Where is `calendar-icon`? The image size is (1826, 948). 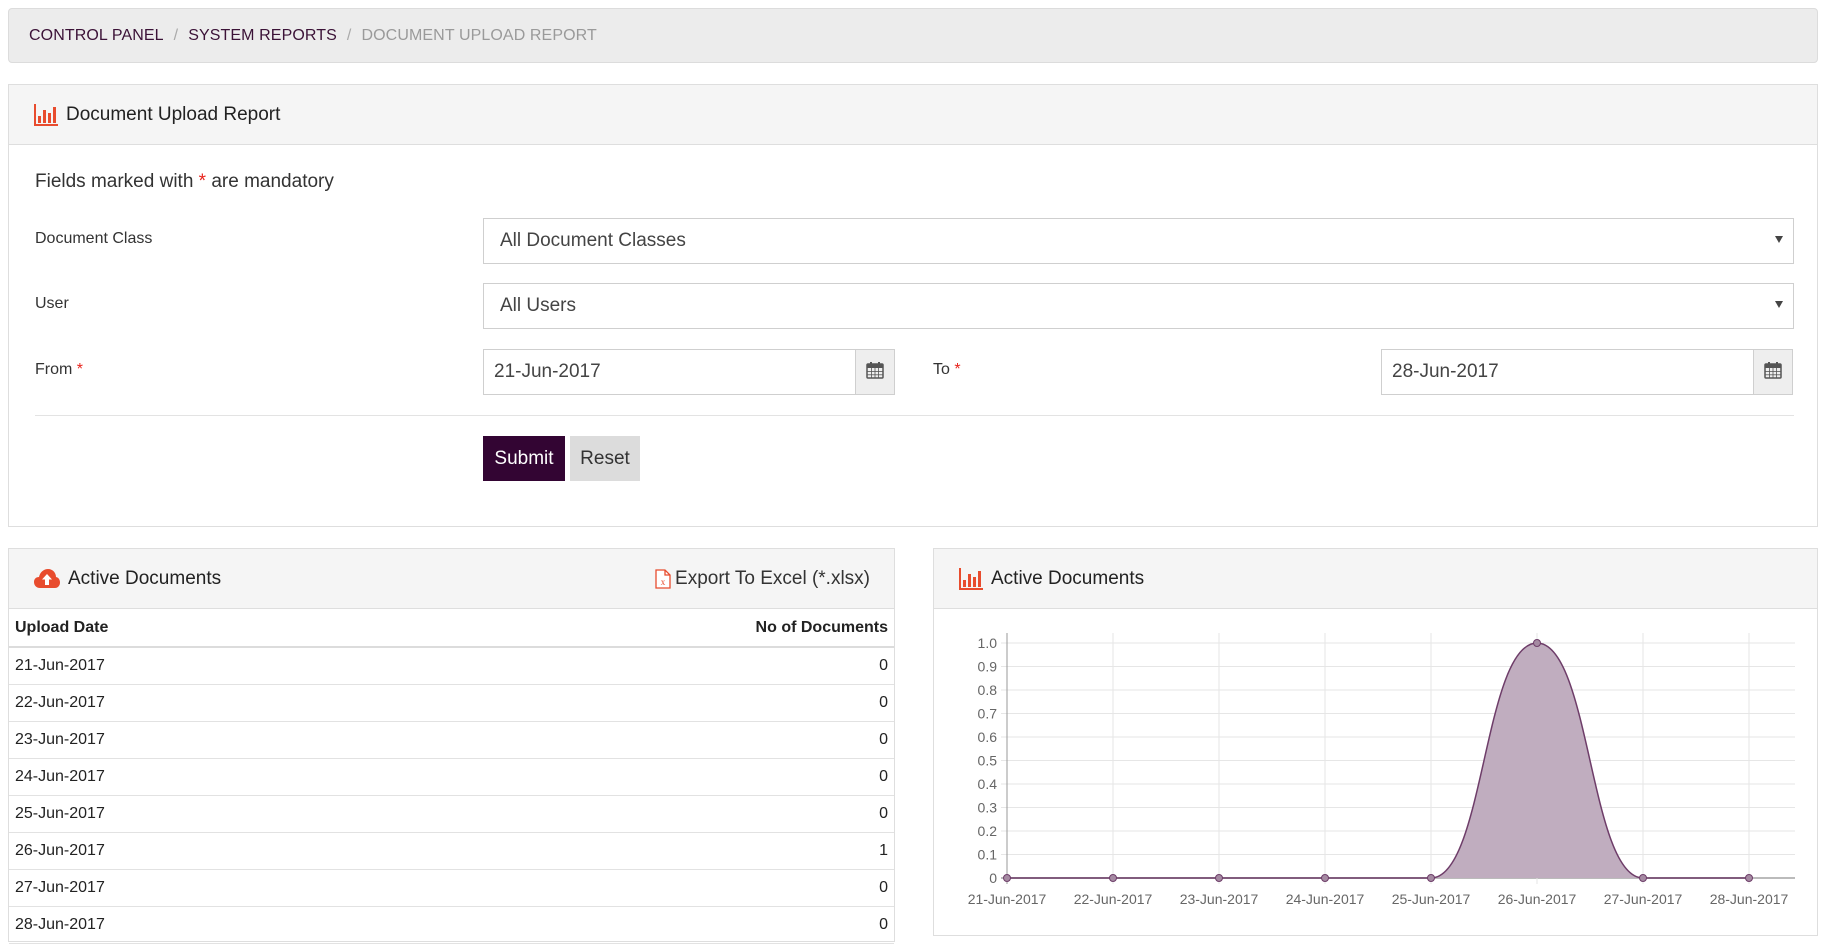
calendar-icon is located at coordinates (1773, 372).